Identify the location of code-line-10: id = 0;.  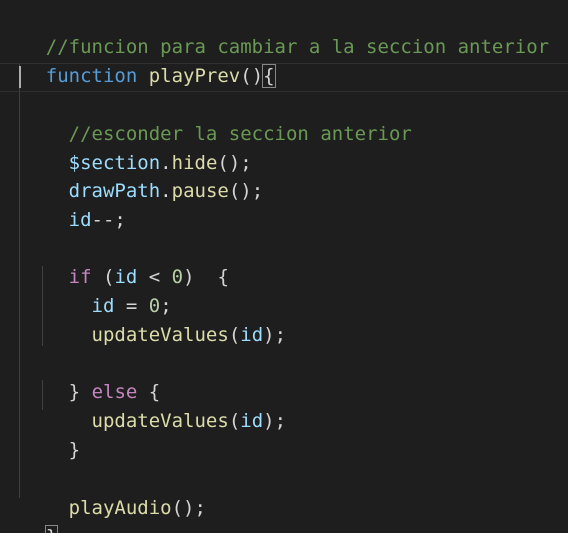
(284, 290).